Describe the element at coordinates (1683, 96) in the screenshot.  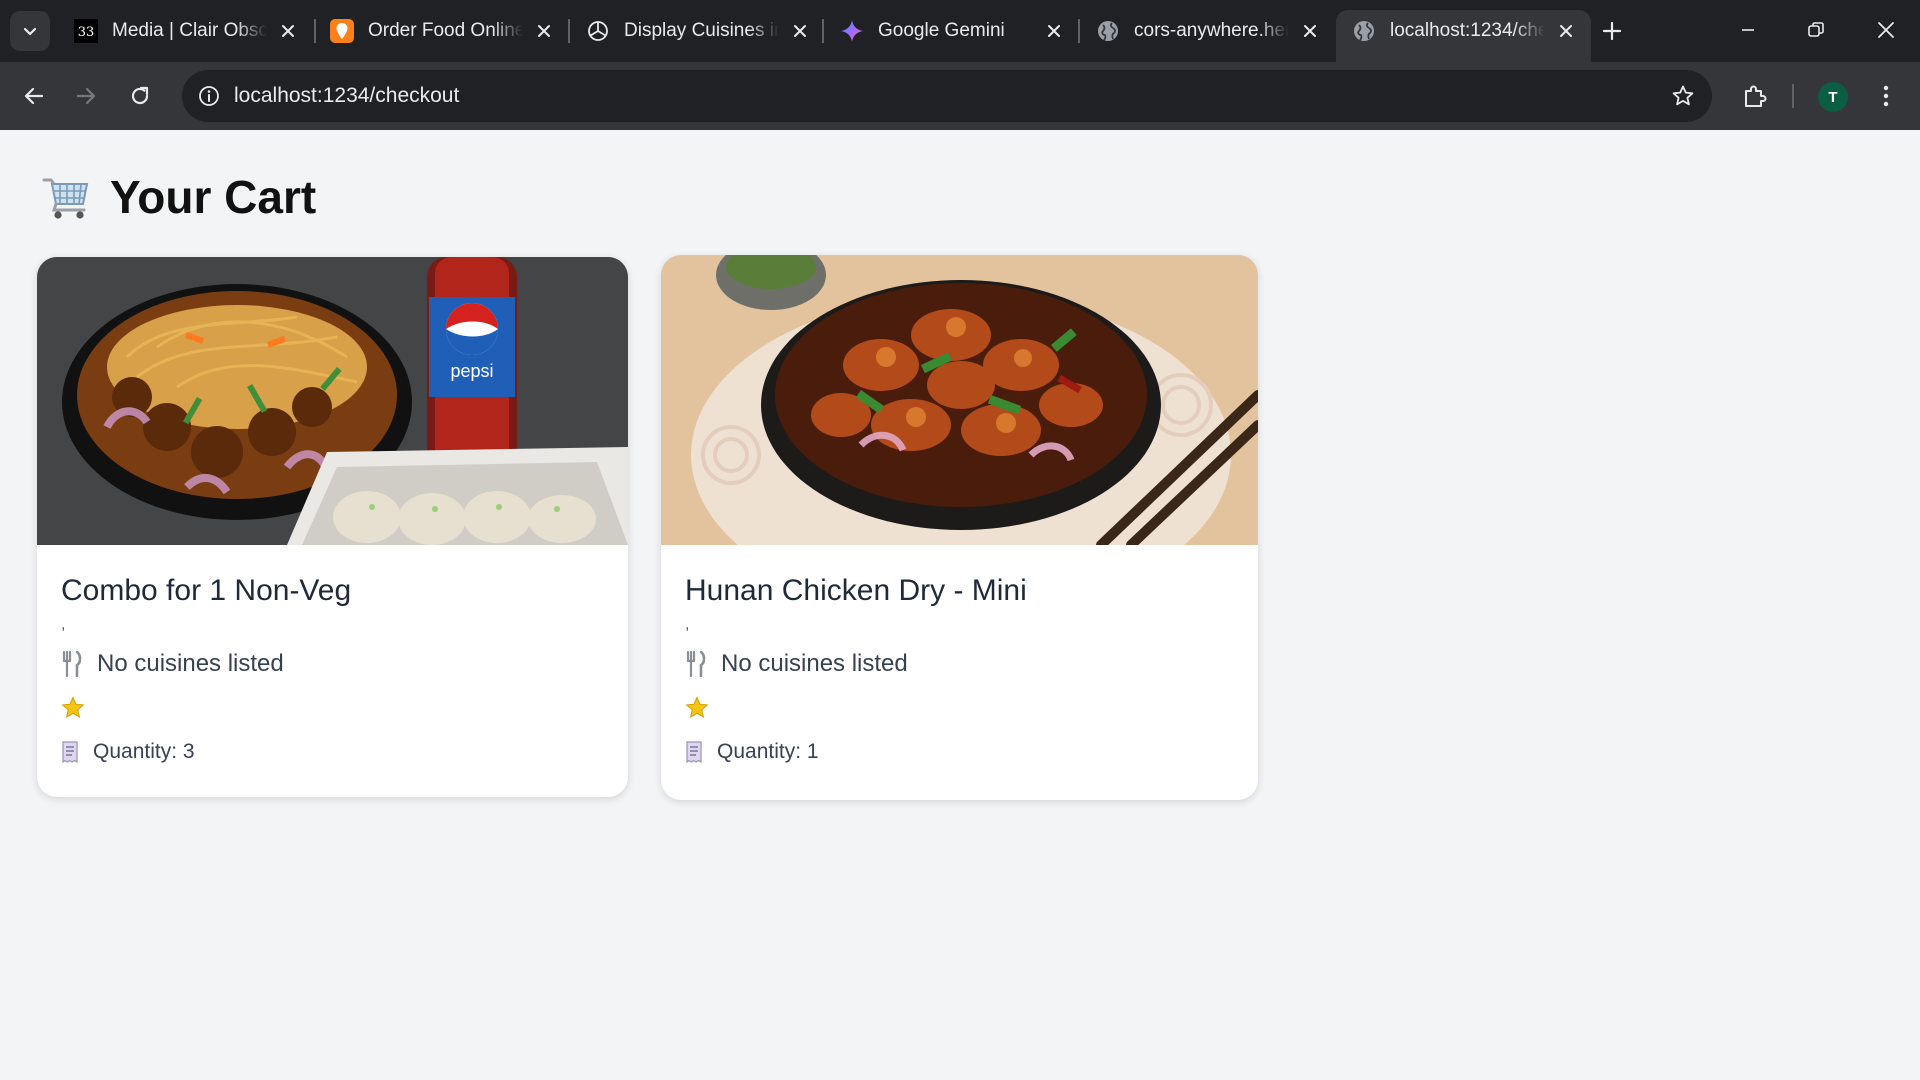
I see `bookmark-star-icon` at that location.